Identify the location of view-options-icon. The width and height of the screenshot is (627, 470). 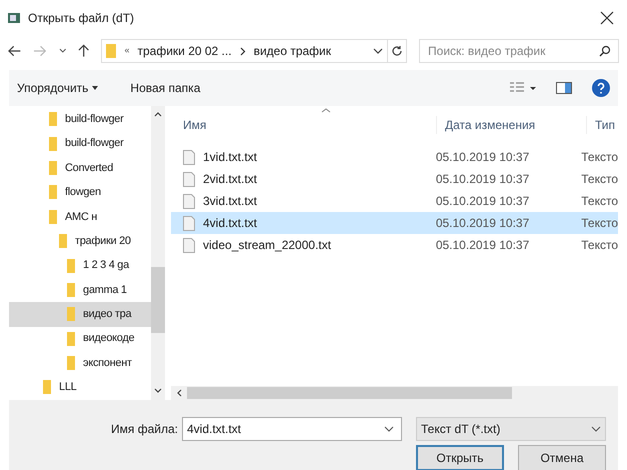
(523, 88).